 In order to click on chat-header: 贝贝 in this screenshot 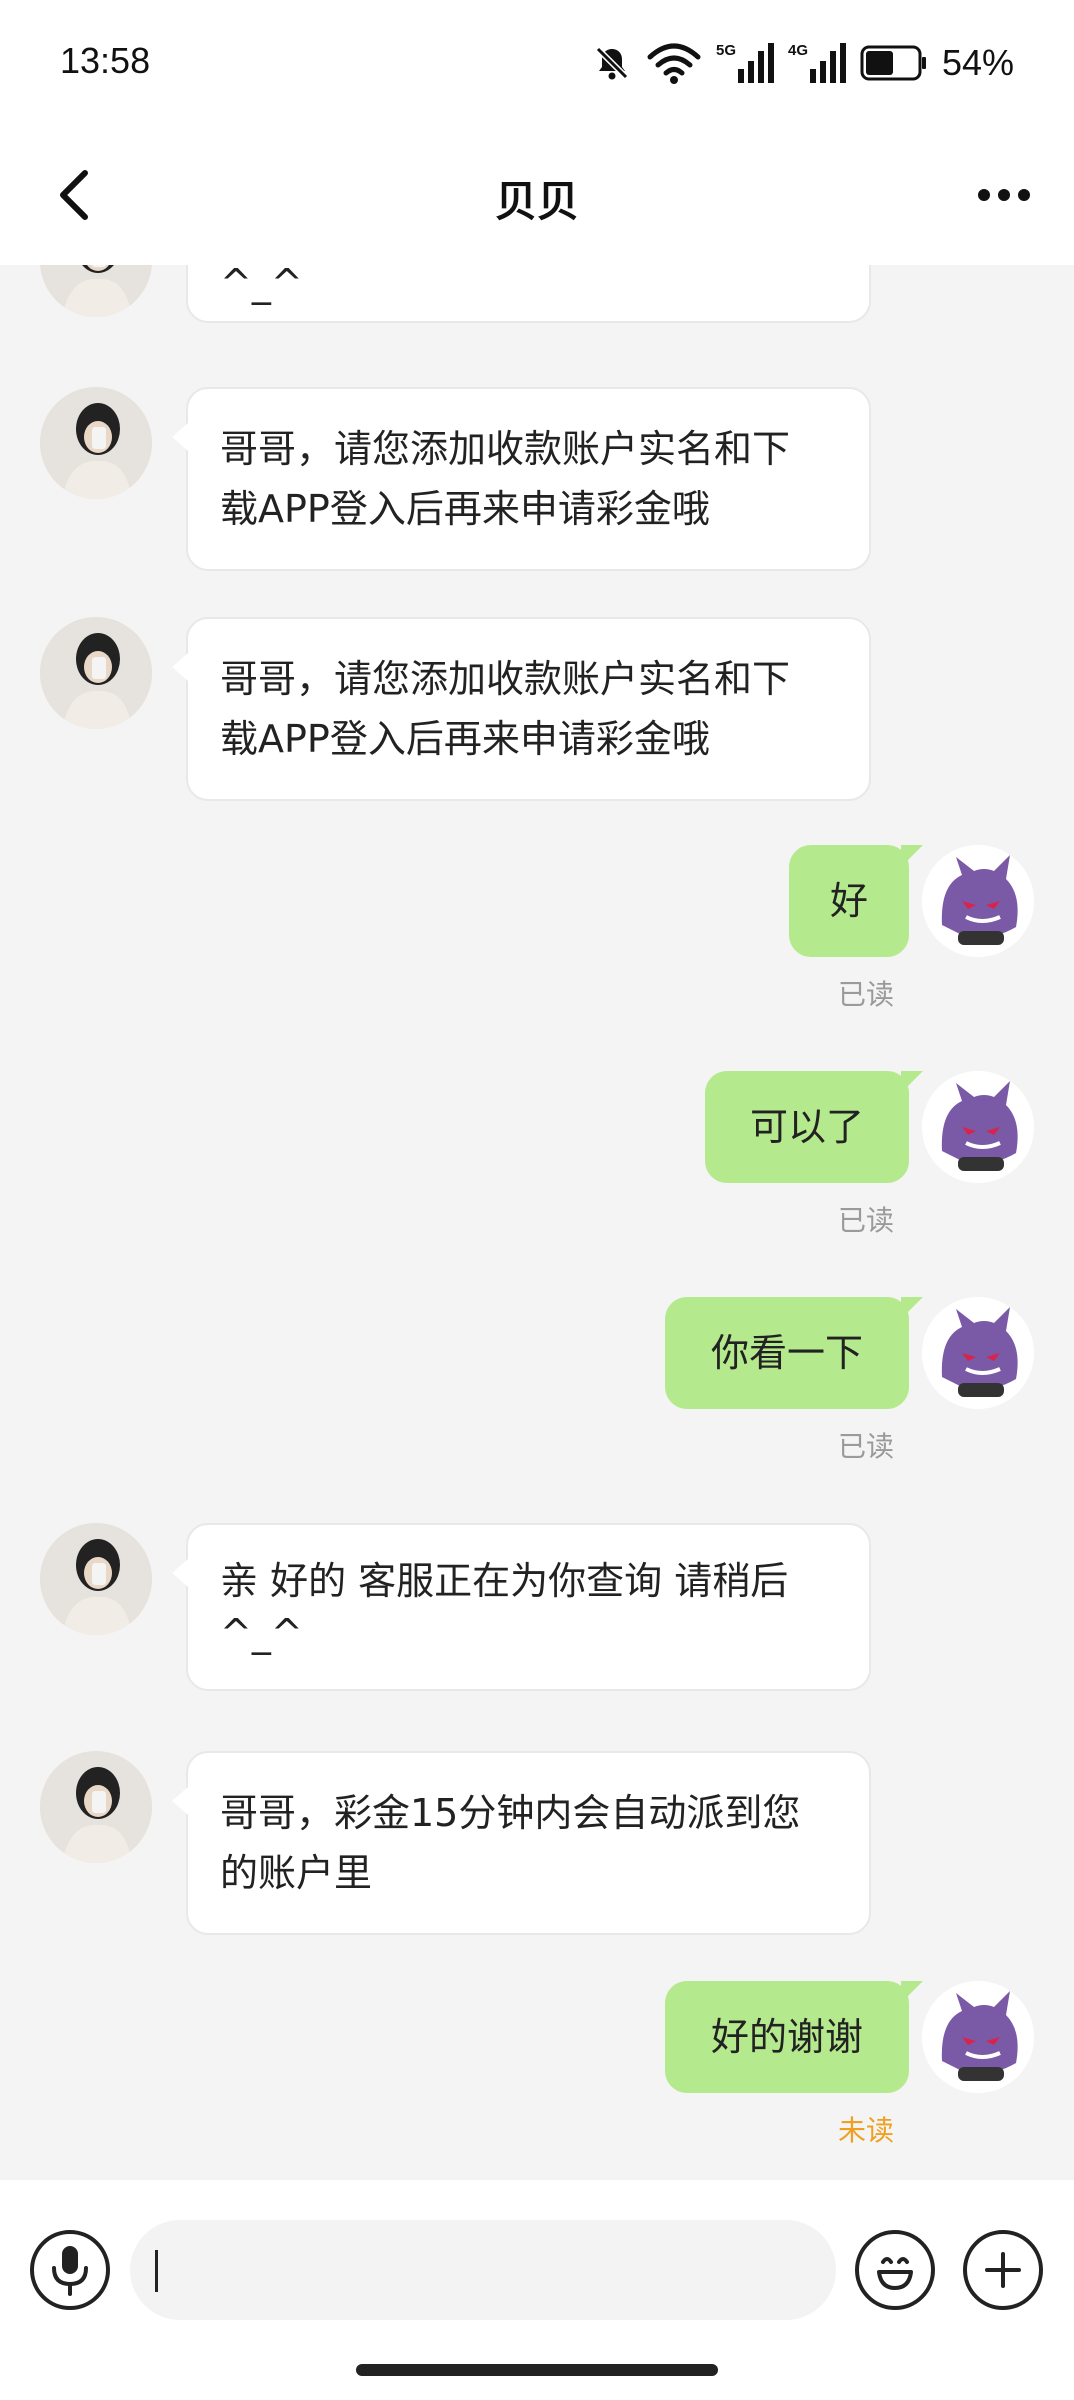, I will do `click(537, 197)`.